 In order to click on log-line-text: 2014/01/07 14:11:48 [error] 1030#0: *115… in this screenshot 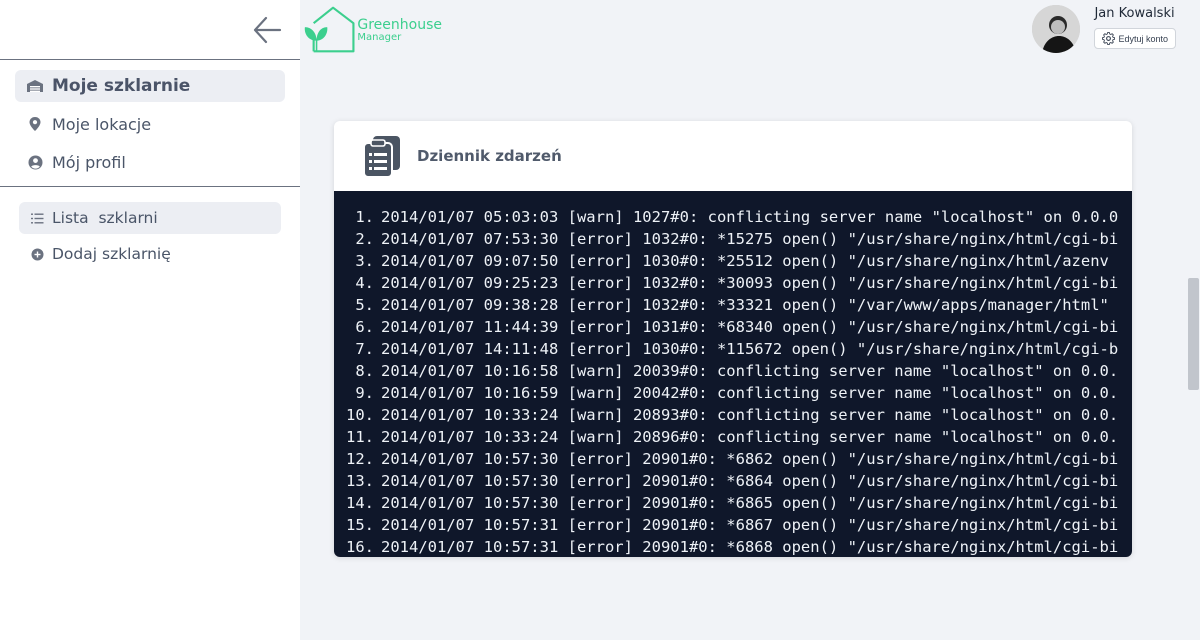, I will do `click(750, 349)`.